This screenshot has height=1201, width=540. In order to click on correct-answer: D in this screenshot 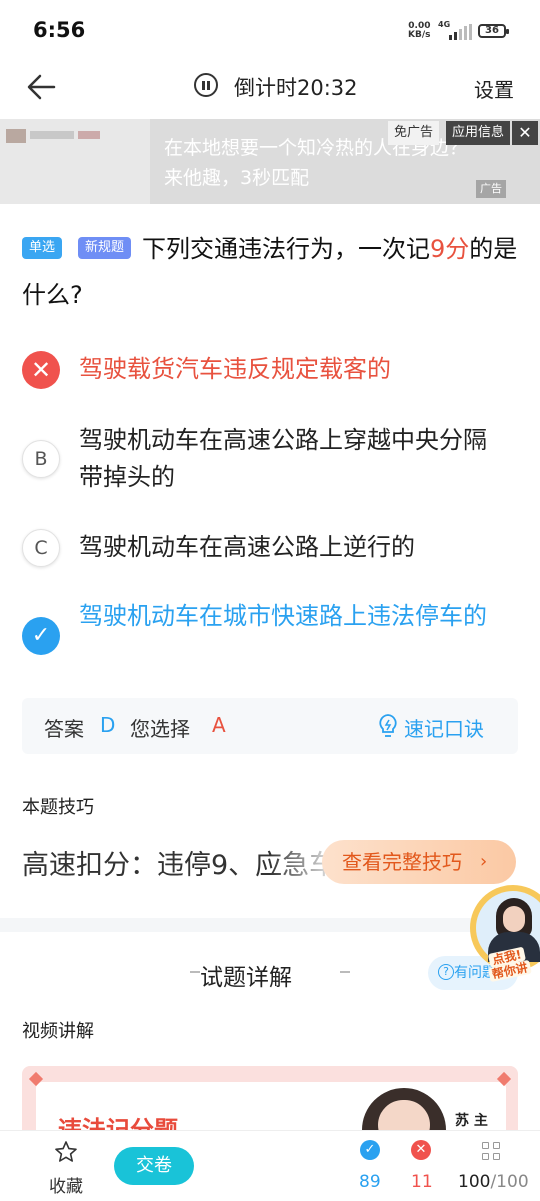, I will do `click(108, 725)`.